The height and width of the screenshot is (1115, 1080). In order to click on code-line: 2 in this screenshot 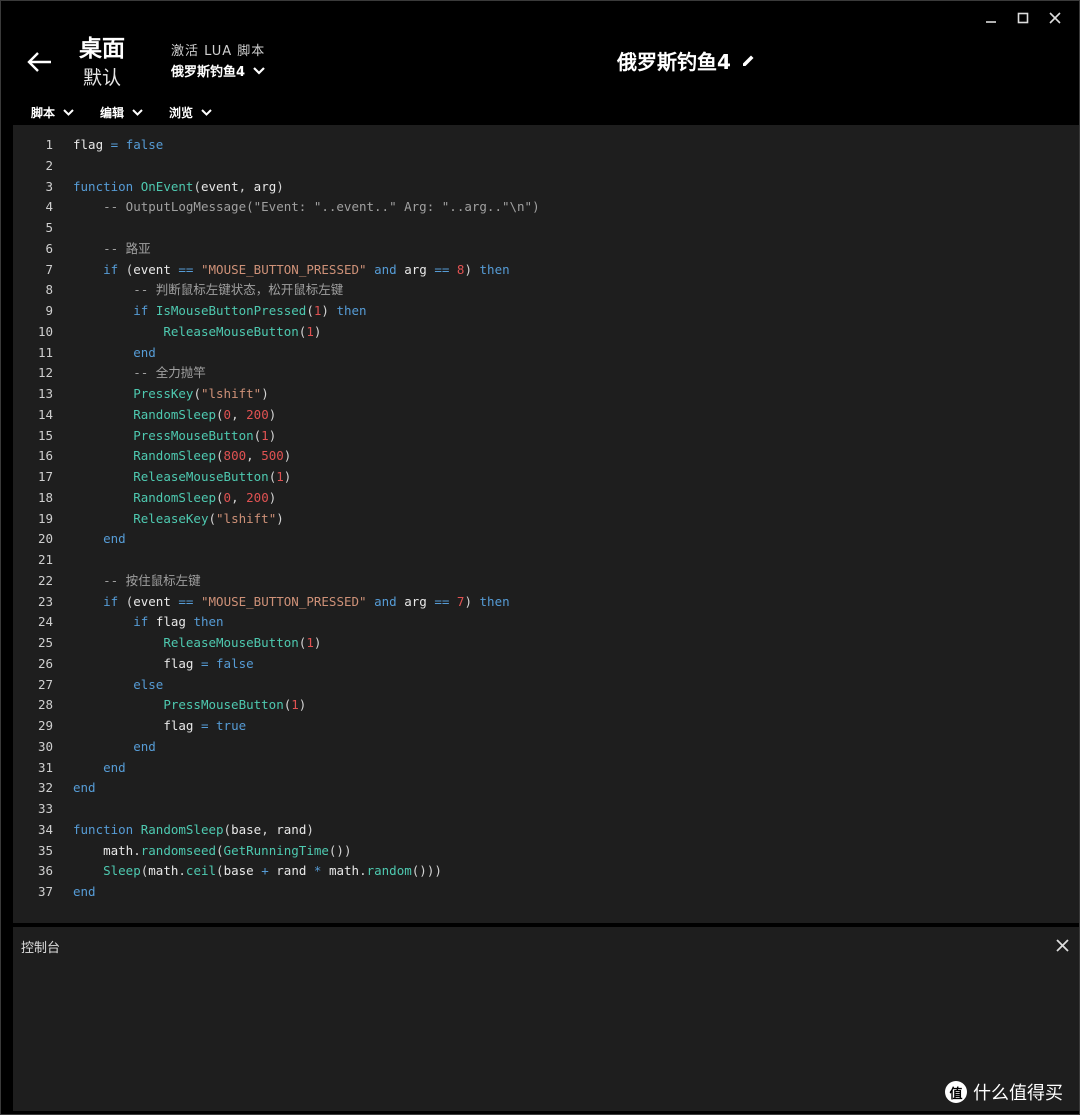, I will do `click(276, 166)`.